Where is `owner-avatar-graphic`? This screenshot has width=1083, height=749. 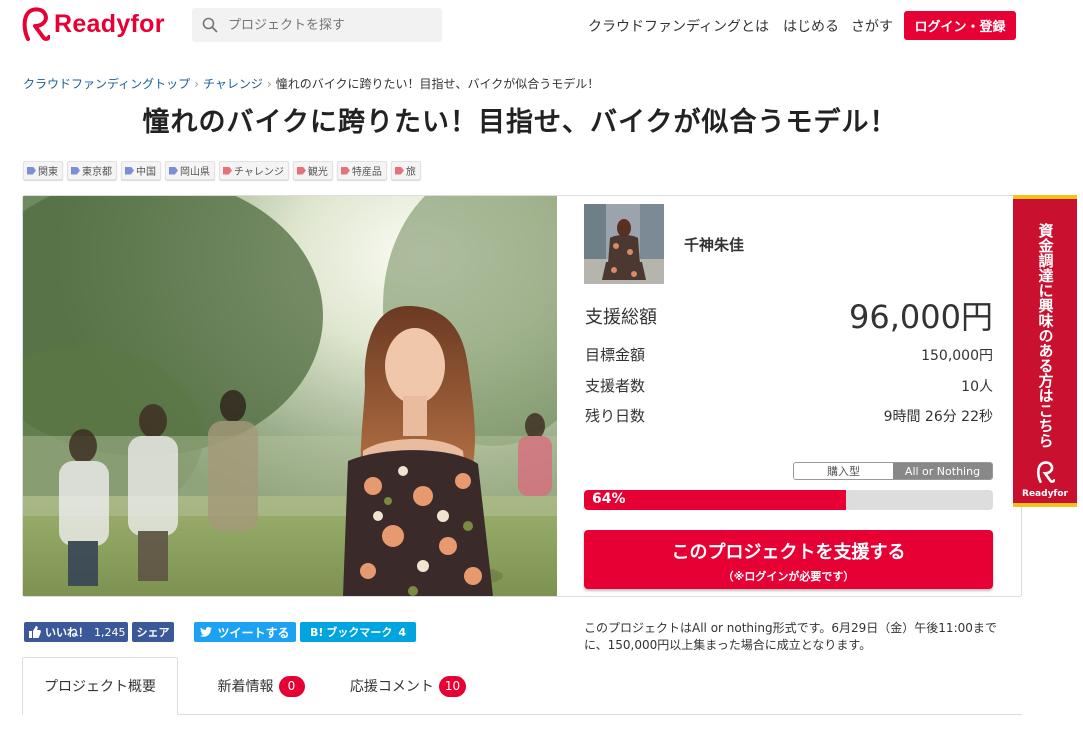
owner-avatar-graphic is located at coordinates (624, 244).